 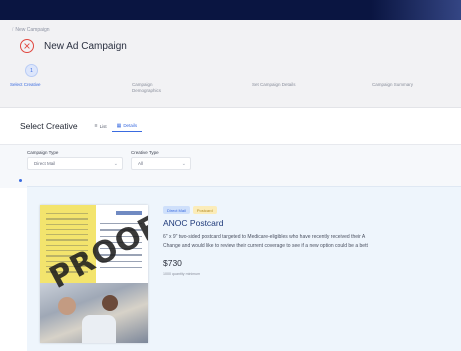 I want to click on view-details-label: Details, so click(x=130, y=125).